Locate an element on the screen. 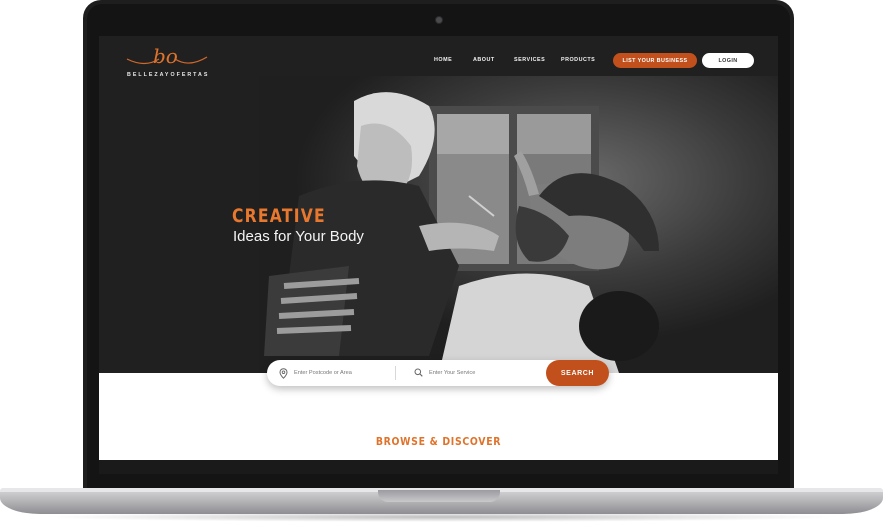 This screenshot has width=883, height=528. search-divider is located at coordinates (395, 373).